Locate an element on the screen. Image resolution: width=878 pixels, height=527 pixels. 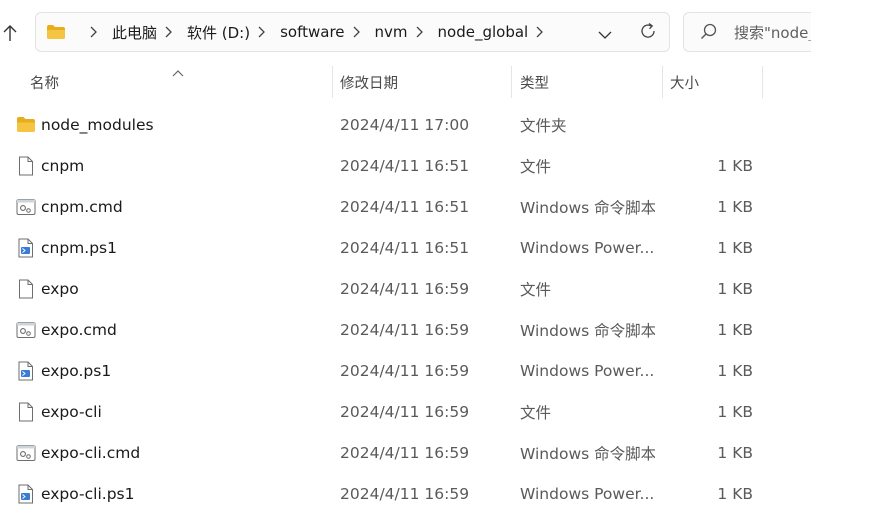
file-name: expo-cli is located at coordinates (71, 411).